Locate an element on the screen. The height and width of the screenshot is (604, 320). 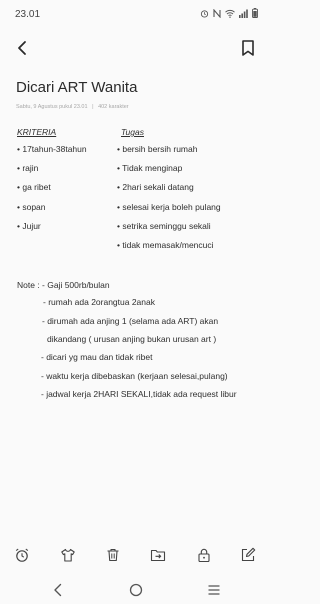
note-char-count: 402 karakter is located at coordinates (113, 107).